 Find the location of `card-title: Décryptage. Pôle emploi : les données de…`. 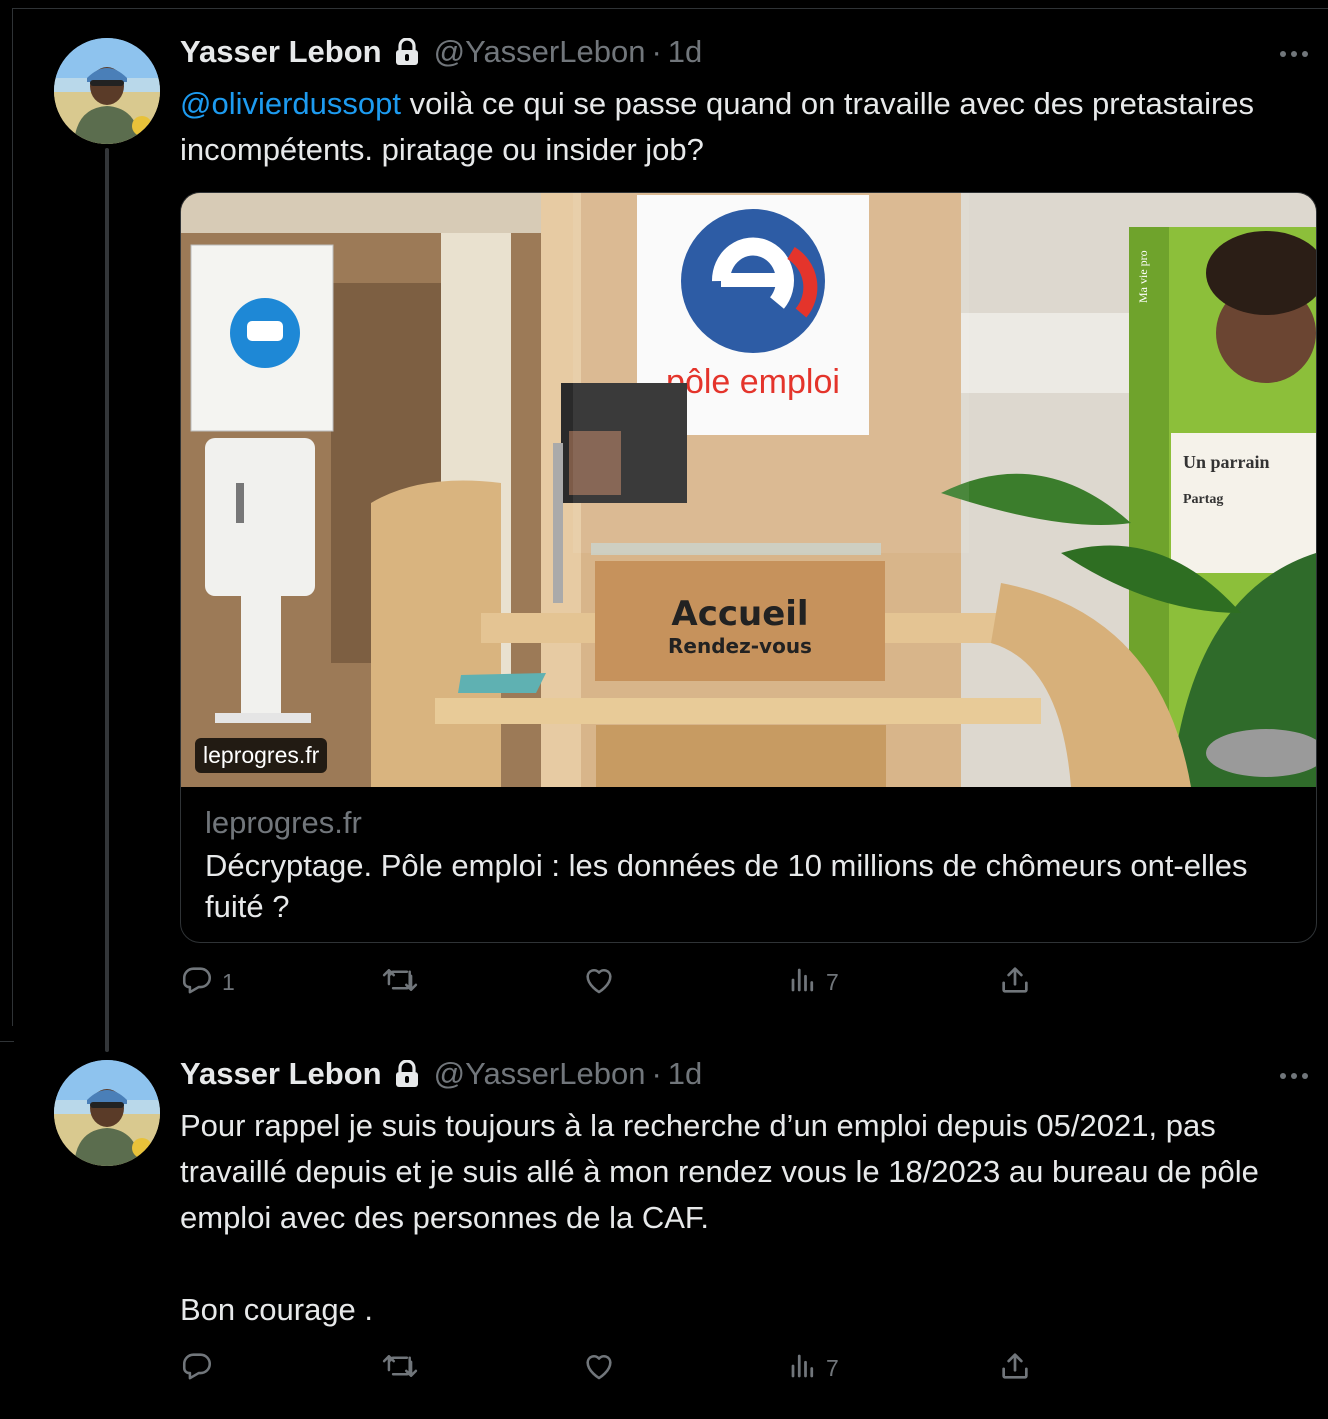

card-title: Décryptage. Pôle emploi : les données de… is located at coordinates (726, 886).